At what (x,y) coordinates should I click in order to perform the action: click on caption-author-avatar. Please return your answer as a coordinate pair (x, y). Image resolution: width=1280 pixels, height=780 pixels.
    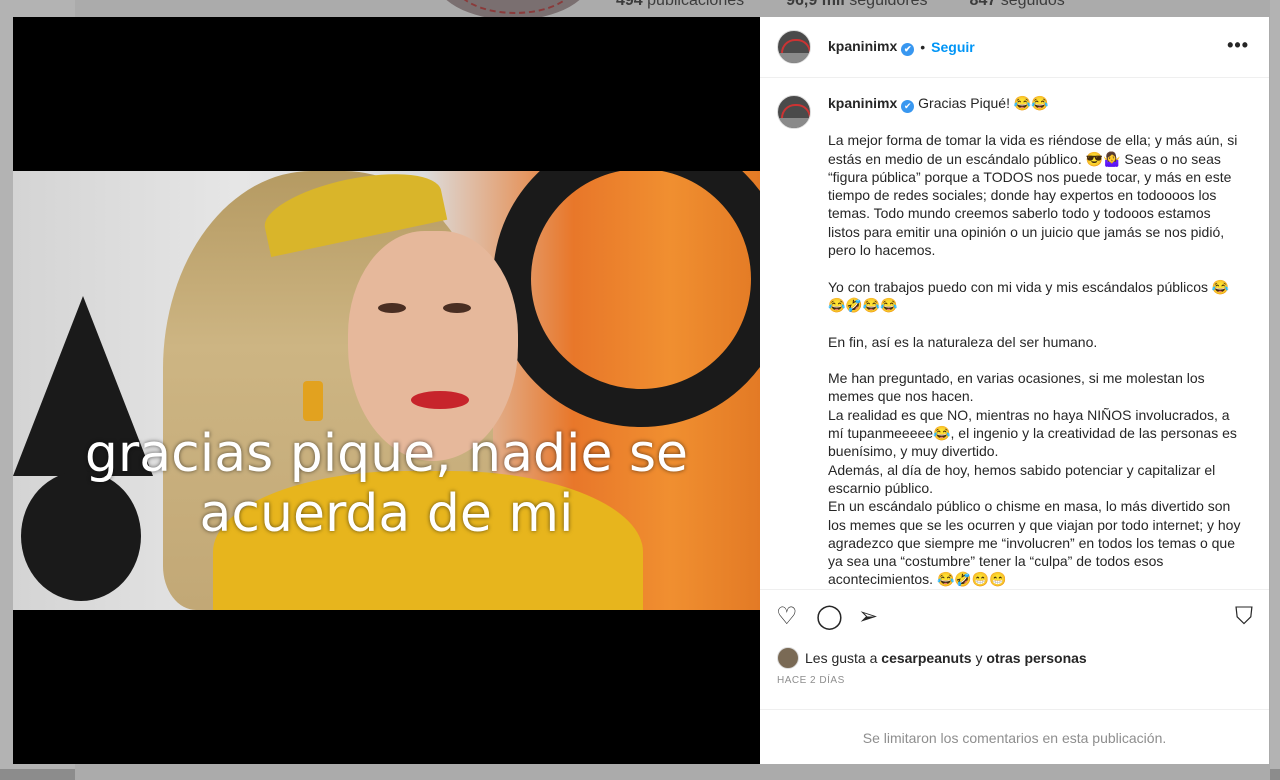
    Looking at the image, I should click on (794, 112).